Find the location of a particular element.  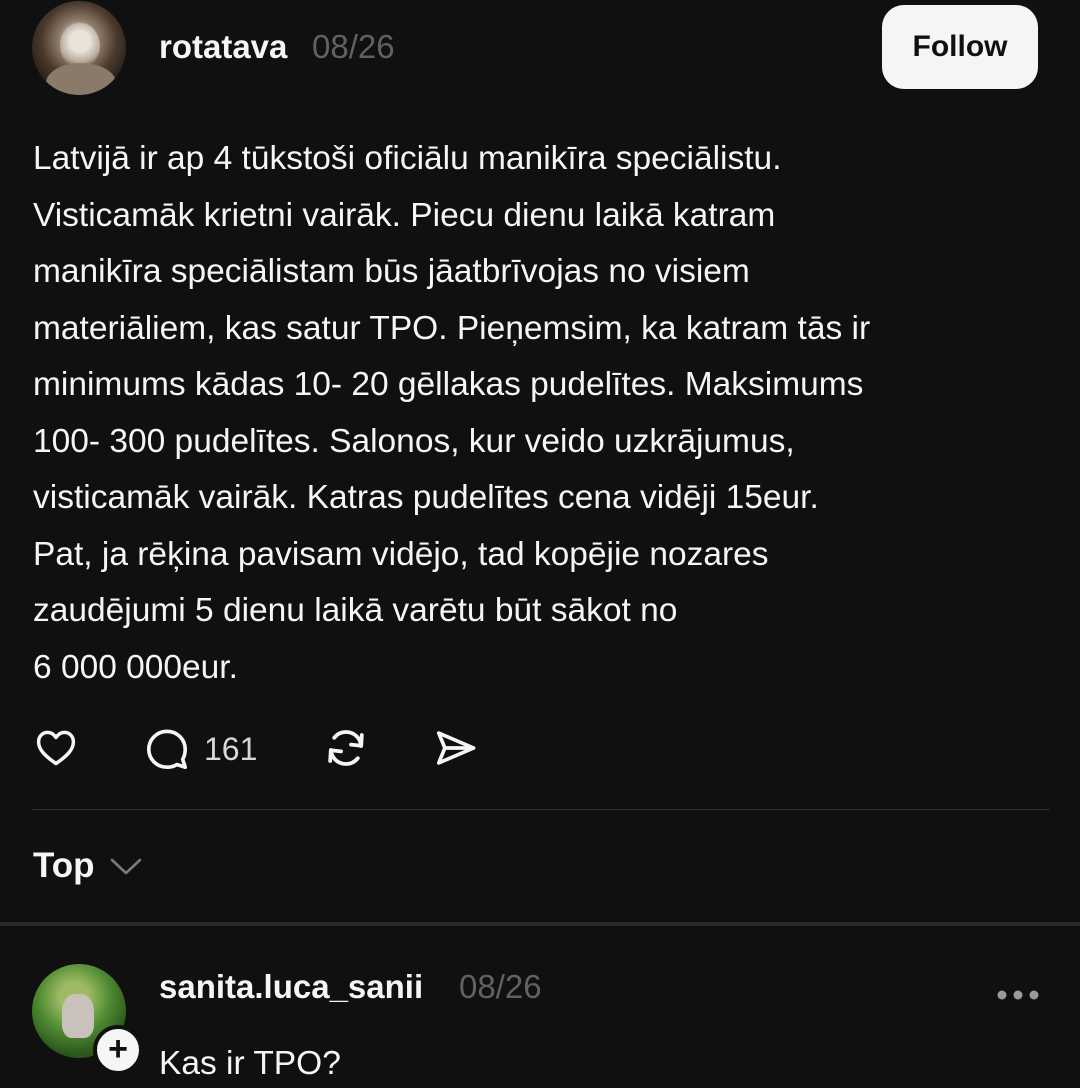

avatar-shoulders is located at coordinates (81, 79).